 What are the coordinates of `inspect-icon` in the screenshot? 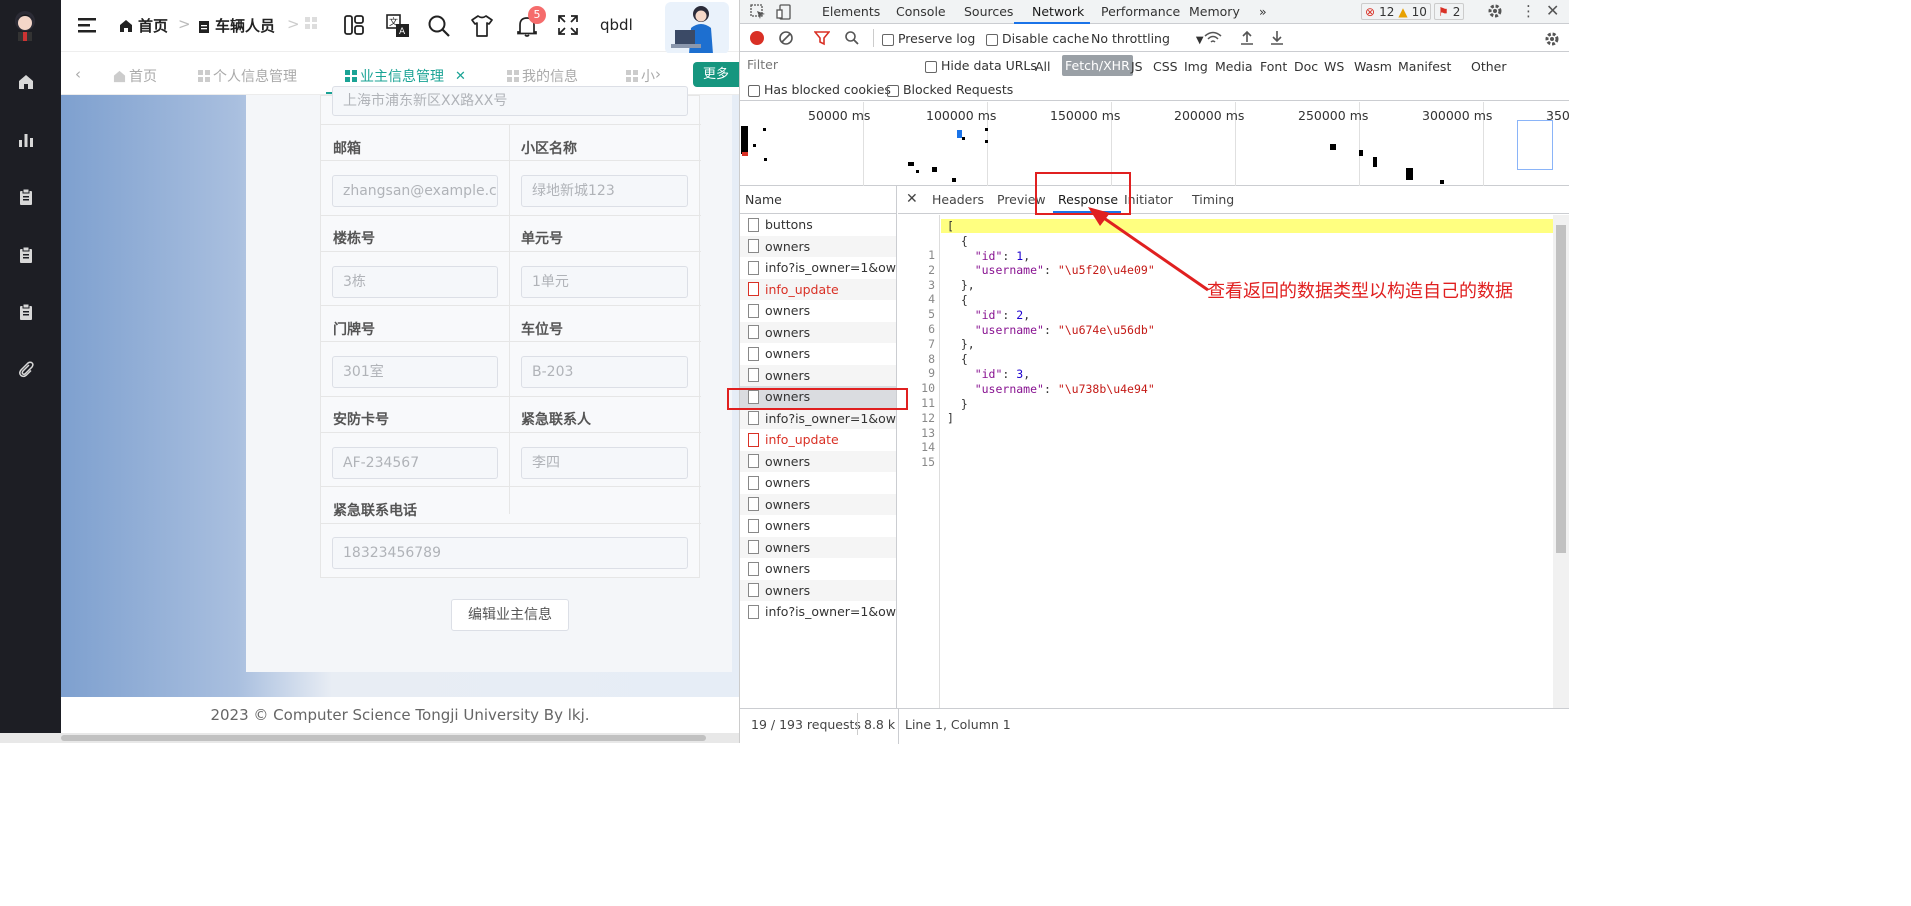 It's located at (758, 12).